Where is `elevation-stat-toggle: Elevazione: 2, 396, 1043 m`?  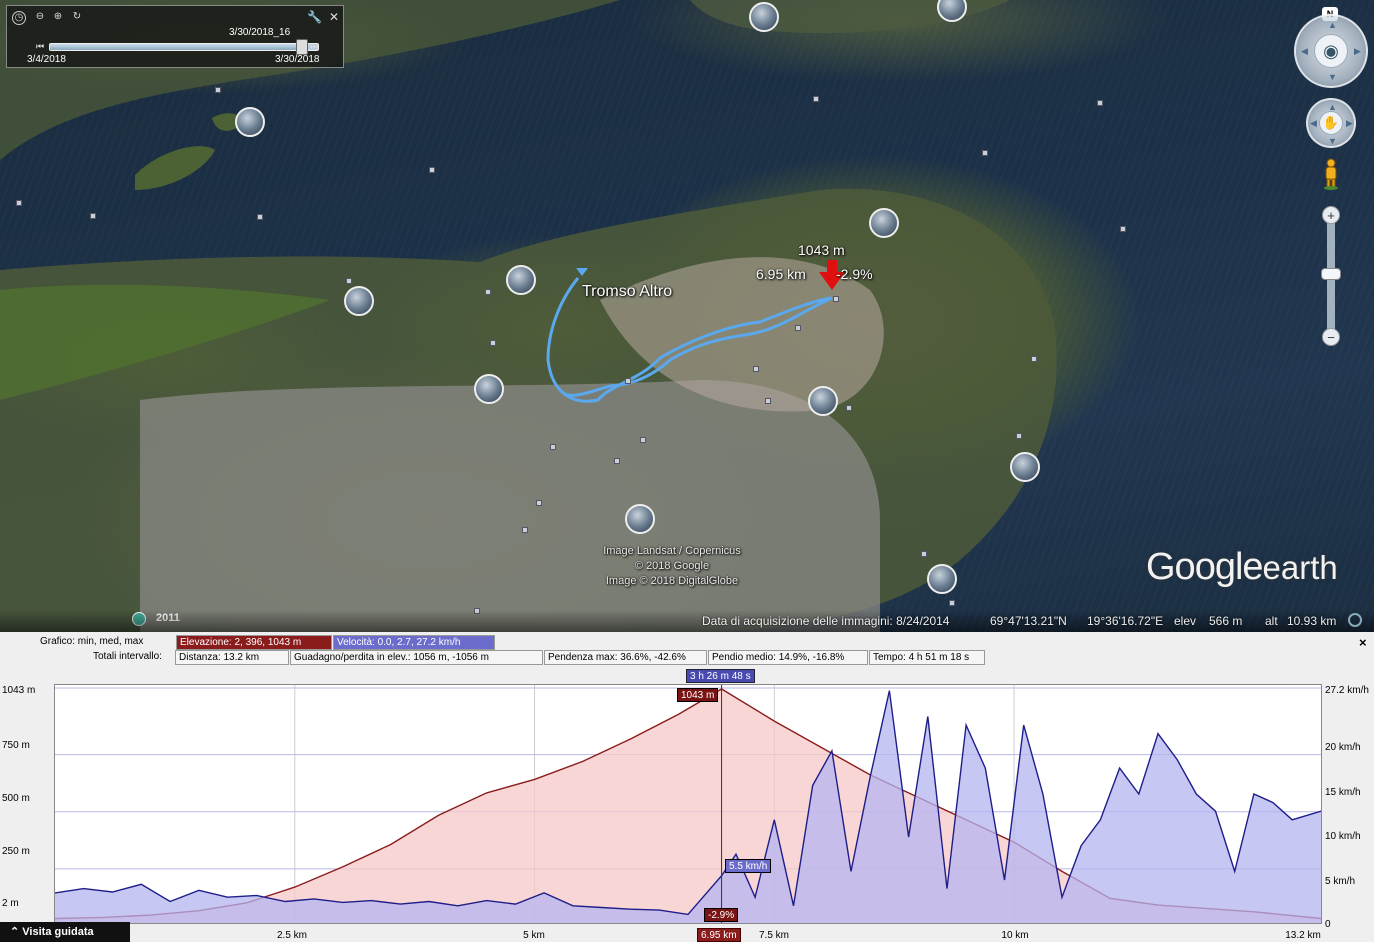 elevation-stat-toggle: Elevazione: 2, 396, 1043 m is located at coordinates (254, 642).